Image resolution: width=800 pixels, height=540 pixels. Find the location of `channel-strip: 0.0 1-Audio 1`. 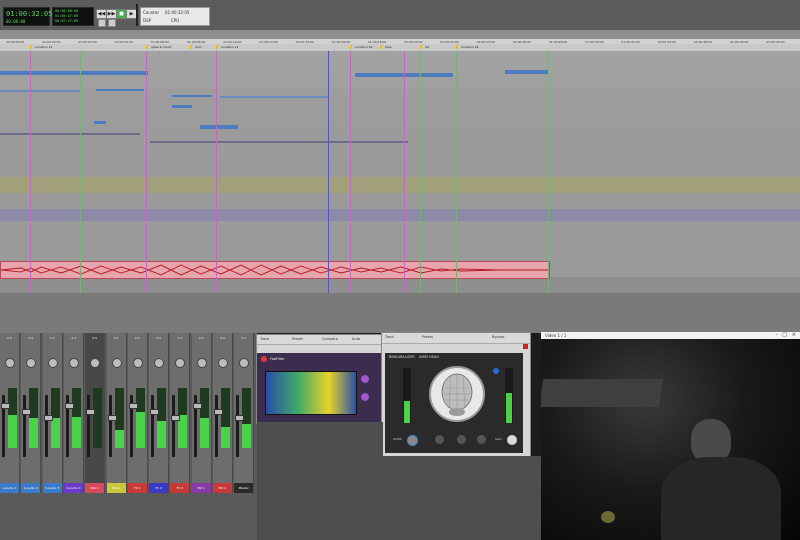

channel-strip: 0.0 1-Audio 1 is located at coordinates (10, 413).